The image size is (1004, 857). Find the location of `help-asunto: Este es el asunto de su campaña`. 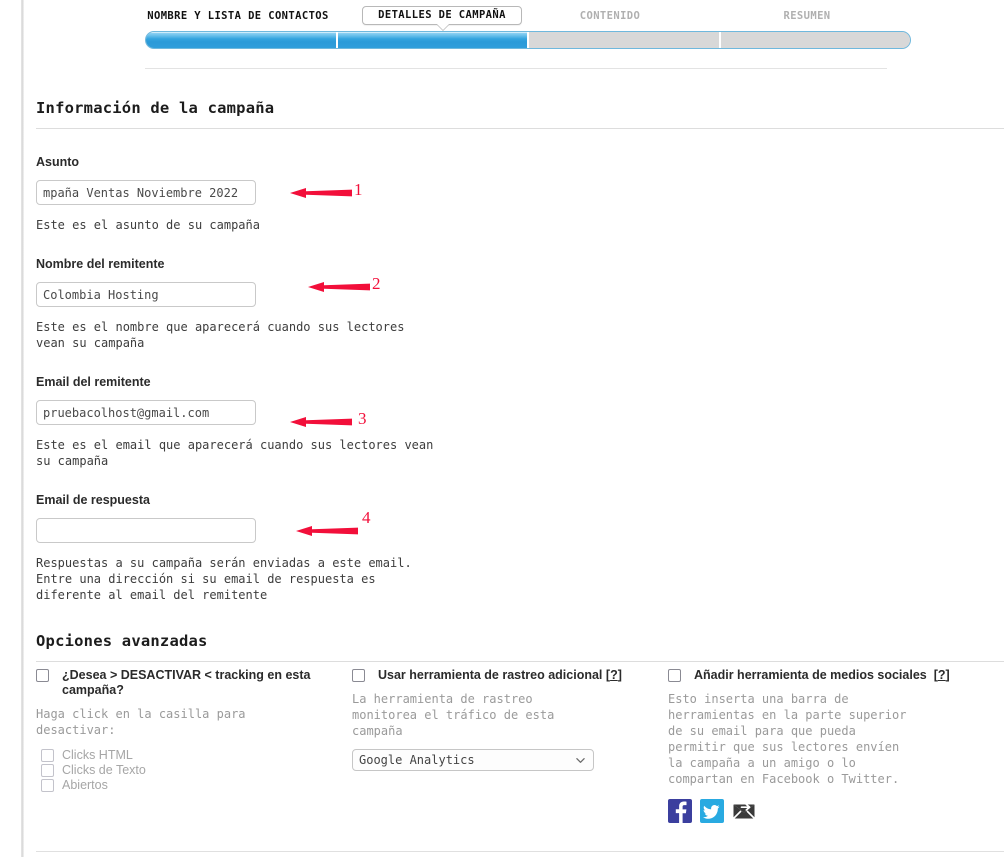

help-asunto: Este es el asunto de su campaña is located at coordinates (148, 225).